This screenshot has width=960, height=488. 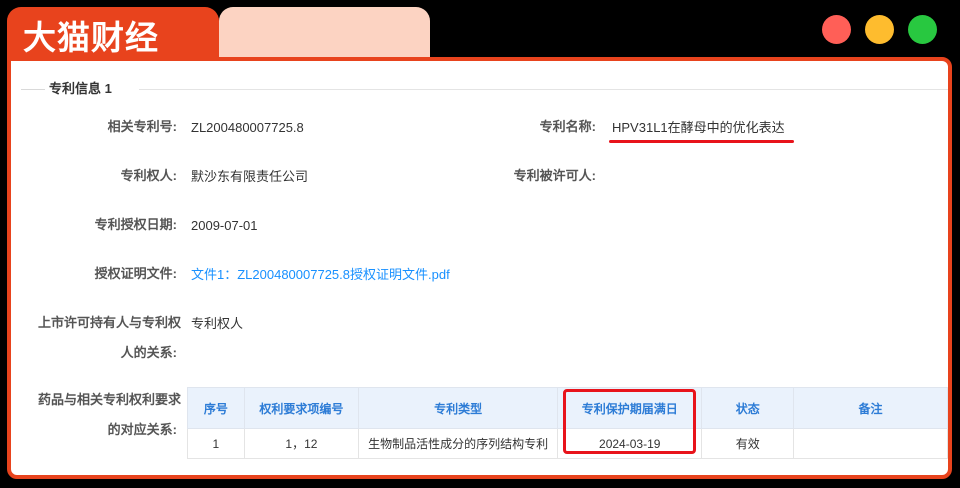 What do you see at coordinates (148, 175) in the screenshot?
I see `patent-holder-label: 专利权人:` at bounding box center [148, 175].